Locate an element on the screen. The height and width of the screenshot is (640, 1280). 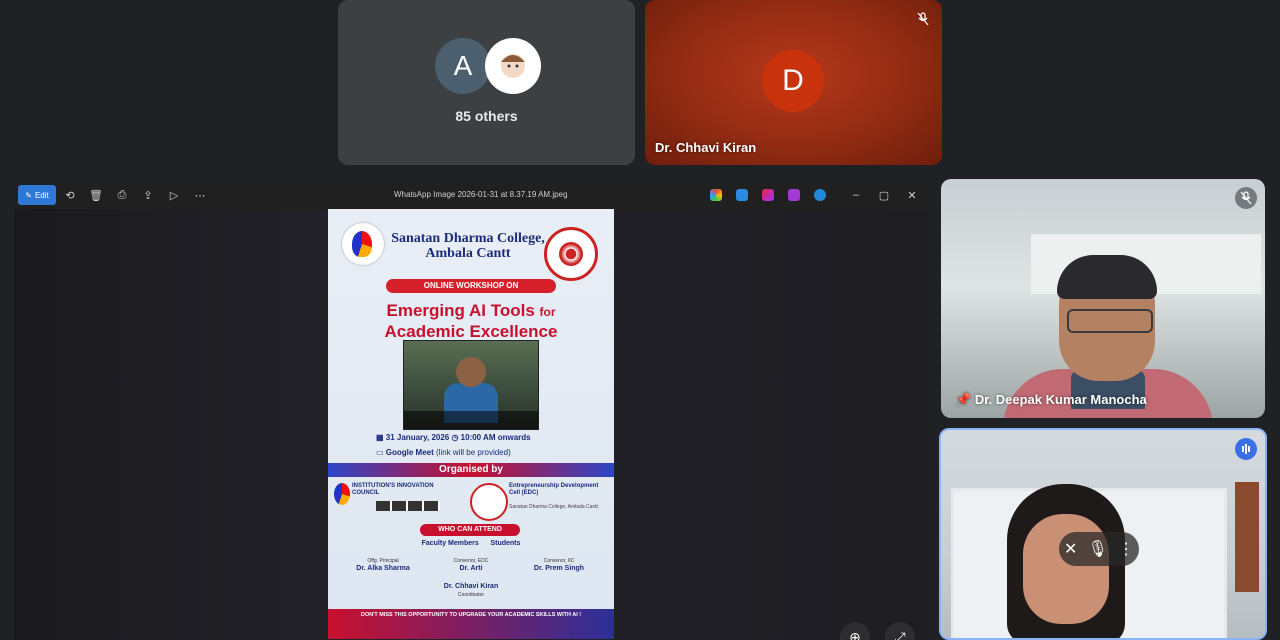
participant-name: Dr. Chhavi Kiran is located at coordinates (706, 147).